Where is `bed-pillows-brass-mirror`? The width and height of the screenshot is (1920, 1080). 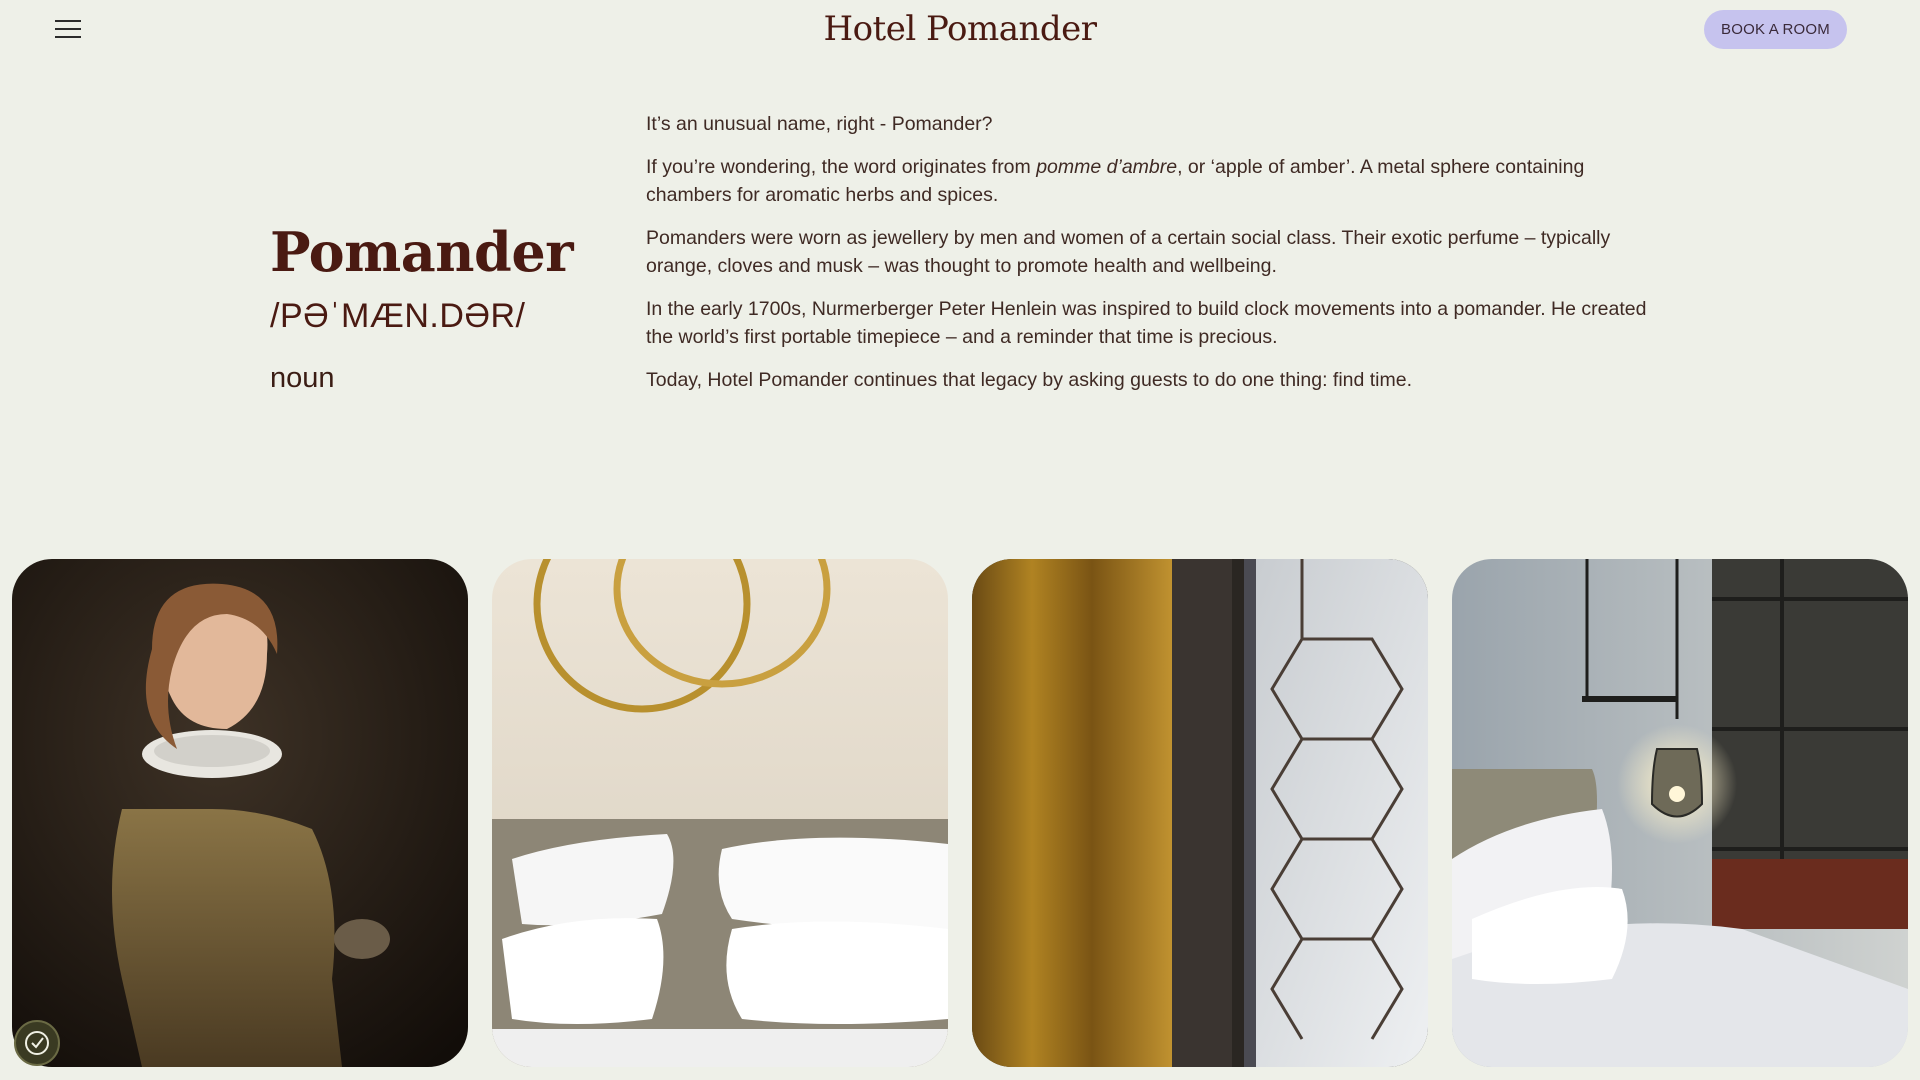 bed-pillows-brass-mirror is located at coordinates (720, 813).